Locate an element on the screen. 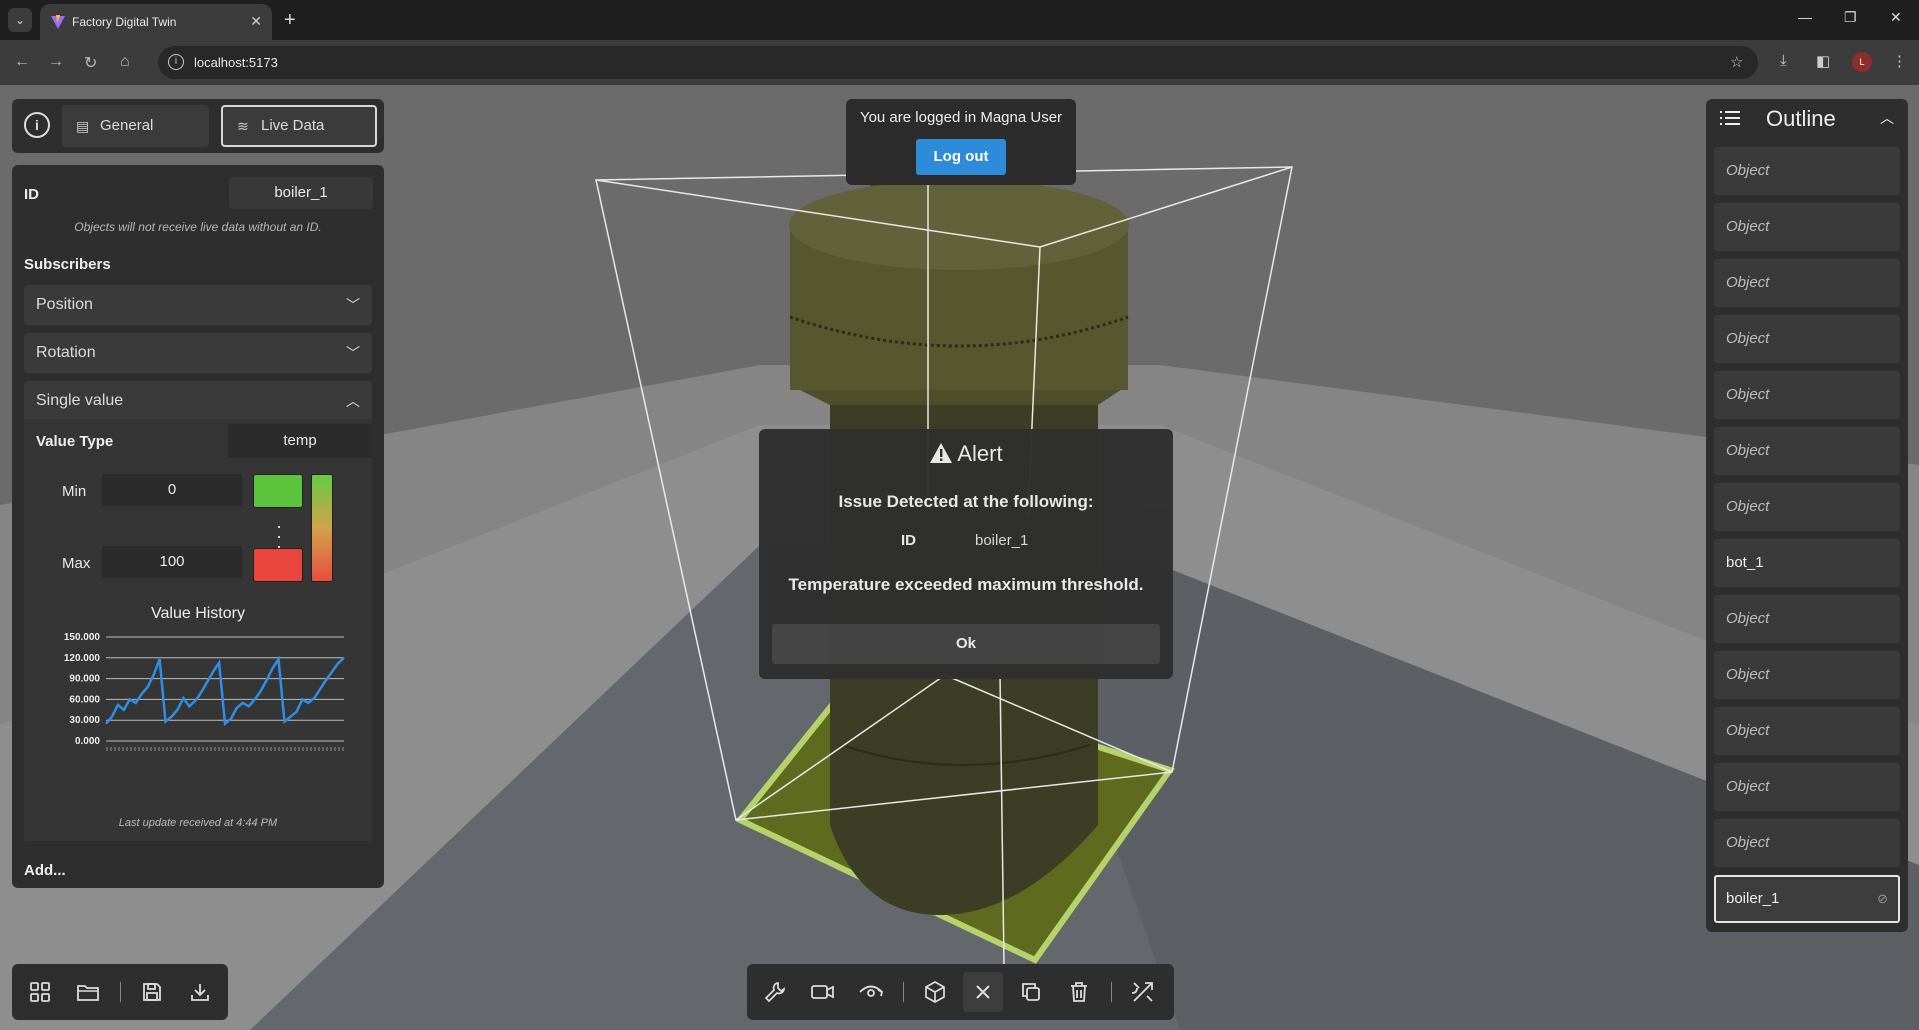 This screenshot has width=1919, height=1030. alert-subtitle: Issue Detected at the following: is located at coordinates (966, 501).